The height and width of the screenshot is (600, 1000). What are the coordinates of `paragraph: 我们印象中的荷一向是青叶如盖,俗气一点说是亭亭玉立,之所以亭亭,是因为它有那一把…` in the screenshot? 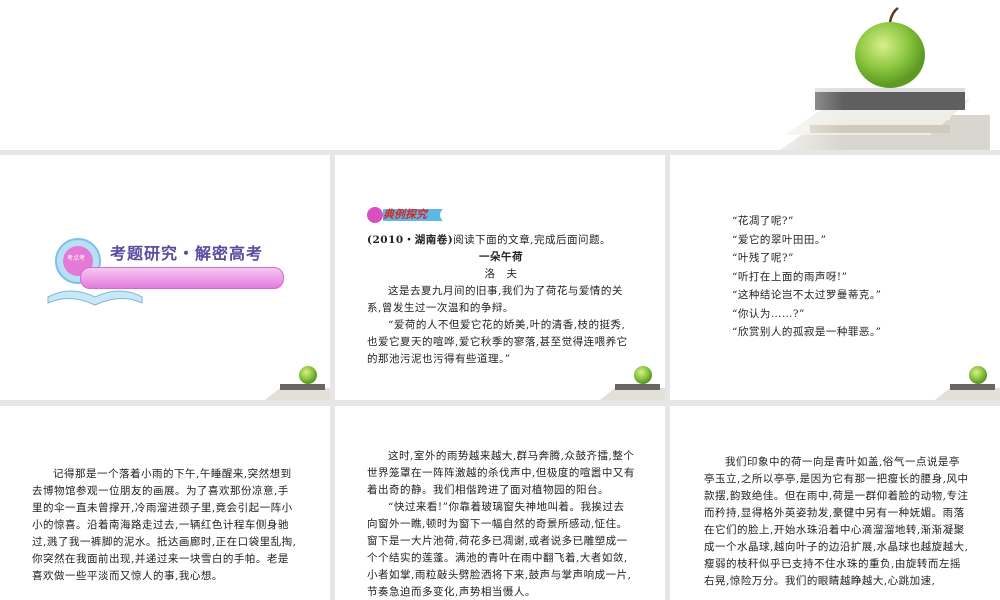 It's located at (836, 521).